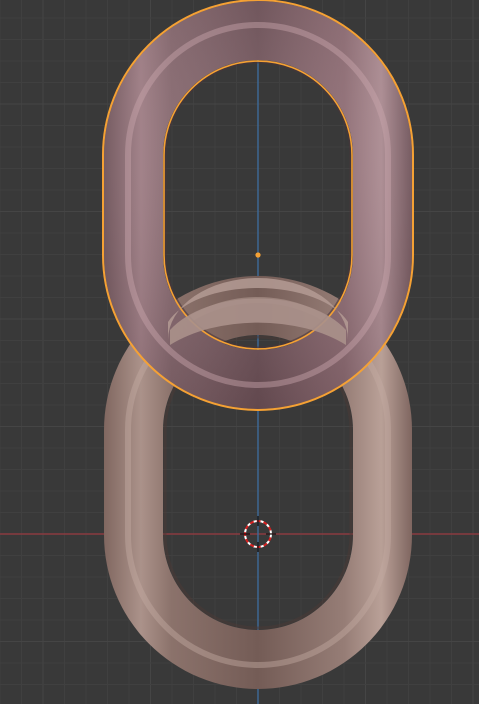 The image size is (479, 704). What do you see at coordinates (258, 255) in the screenshot?
I see `object-origin-dot-icon` at bounding box center [258, 255].